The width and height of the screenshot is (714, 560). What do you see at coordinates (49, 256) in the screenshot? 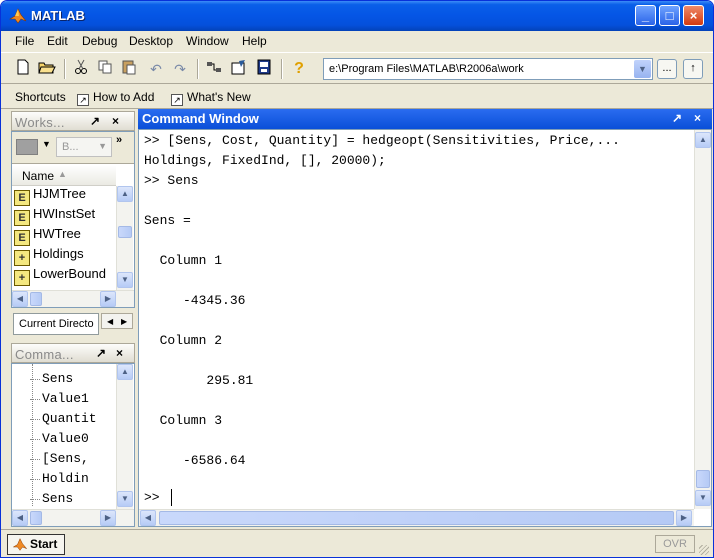
I see `workspace-item: + Holdings` at bounding box center [49, 256].